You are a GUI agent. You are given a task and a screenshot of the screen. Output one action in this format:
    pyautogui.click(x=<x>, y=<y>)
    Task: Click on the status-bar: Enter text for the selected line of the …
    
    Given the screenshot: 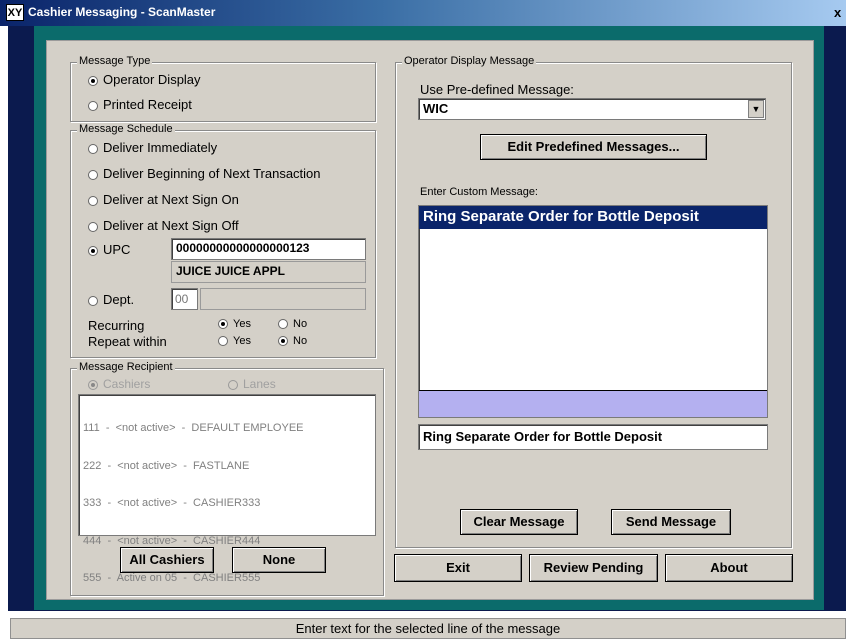 What is the action you would take?
    pyautogui.click(x=428, y=628)
    